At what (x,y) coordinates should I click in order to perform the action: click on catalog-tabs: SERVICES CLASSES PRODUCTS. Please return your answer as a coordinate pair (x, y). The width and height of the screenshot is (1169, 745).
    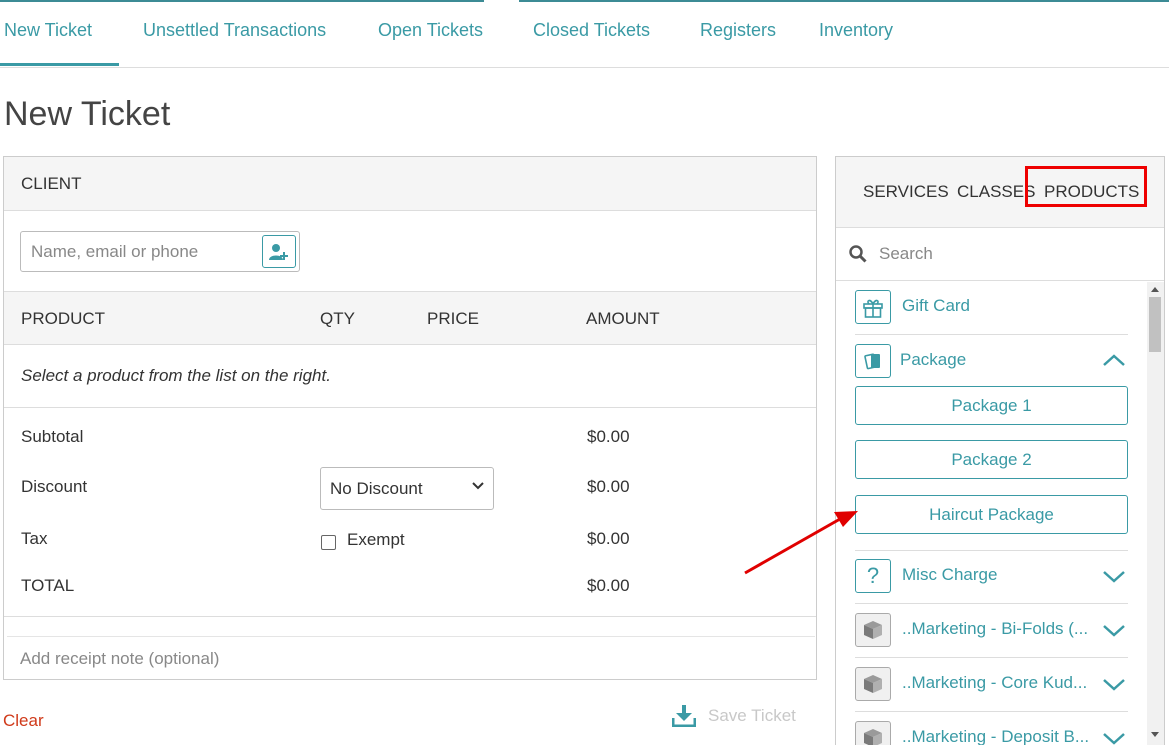
    Looking at the image, I should click on (1000, 192).